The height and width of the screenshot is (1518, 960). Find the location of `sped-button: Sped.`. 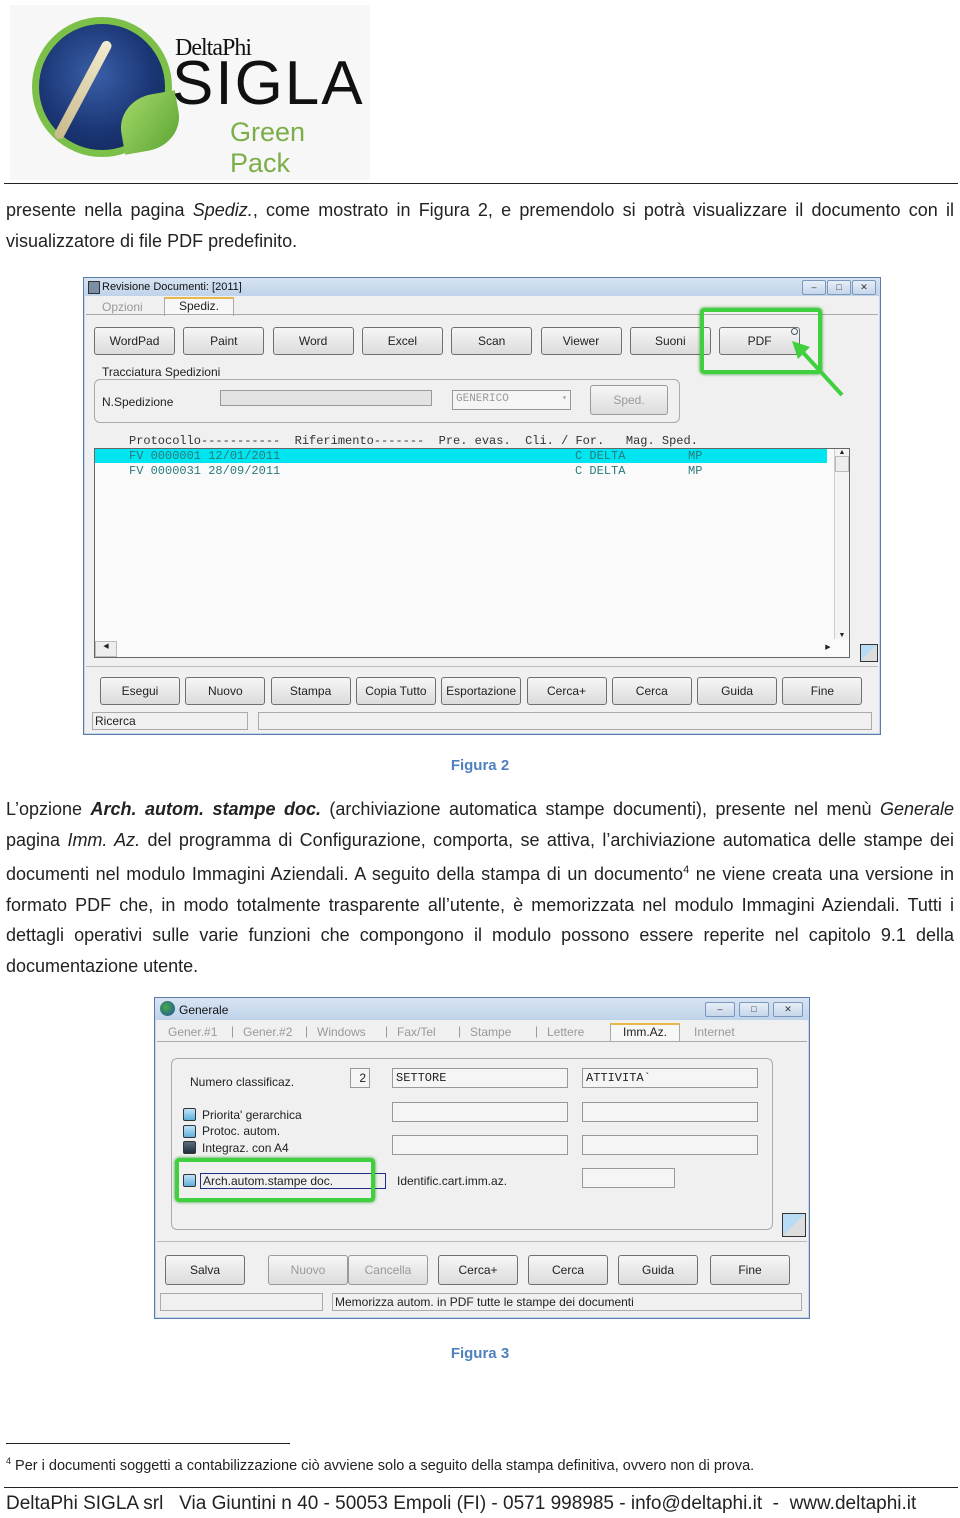

sped-button: Sped. is located at coordinates (629, 400).